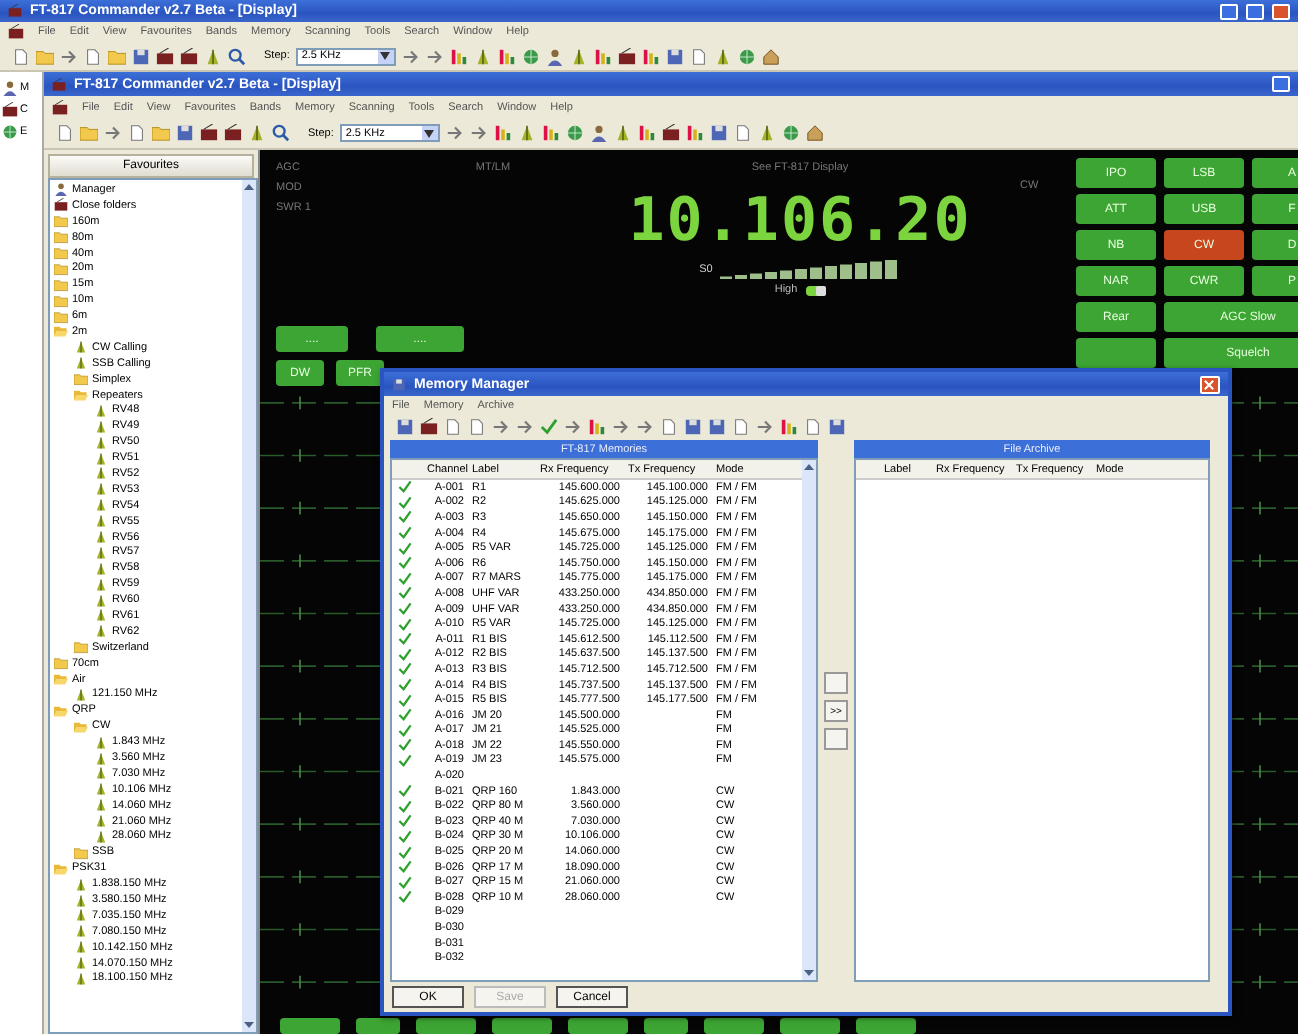  I want to click on cross-icon, so click(1209, 384).